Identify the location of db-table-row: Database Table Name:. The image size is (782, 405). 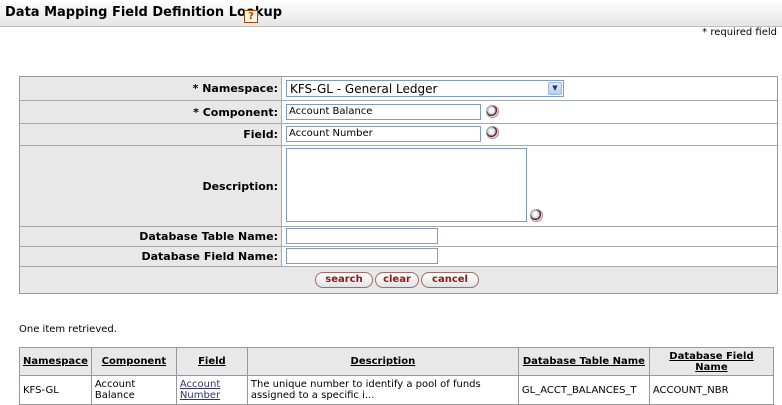
(398, 237).